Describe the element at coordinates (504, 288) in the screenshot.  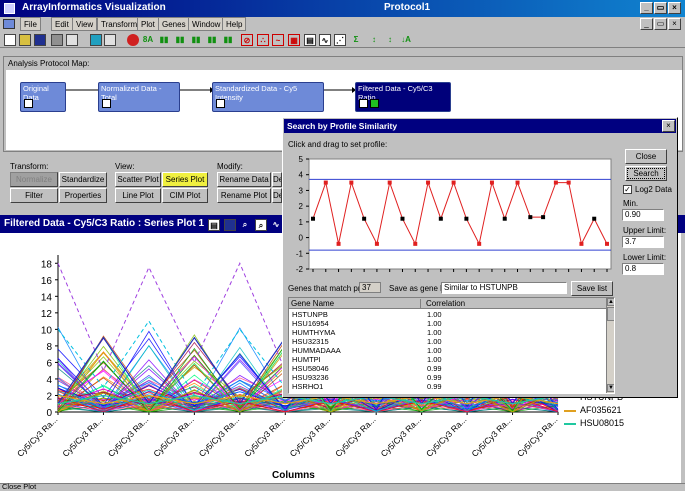
I see `save-as-input: Similar to HSTUNPB` at that location.